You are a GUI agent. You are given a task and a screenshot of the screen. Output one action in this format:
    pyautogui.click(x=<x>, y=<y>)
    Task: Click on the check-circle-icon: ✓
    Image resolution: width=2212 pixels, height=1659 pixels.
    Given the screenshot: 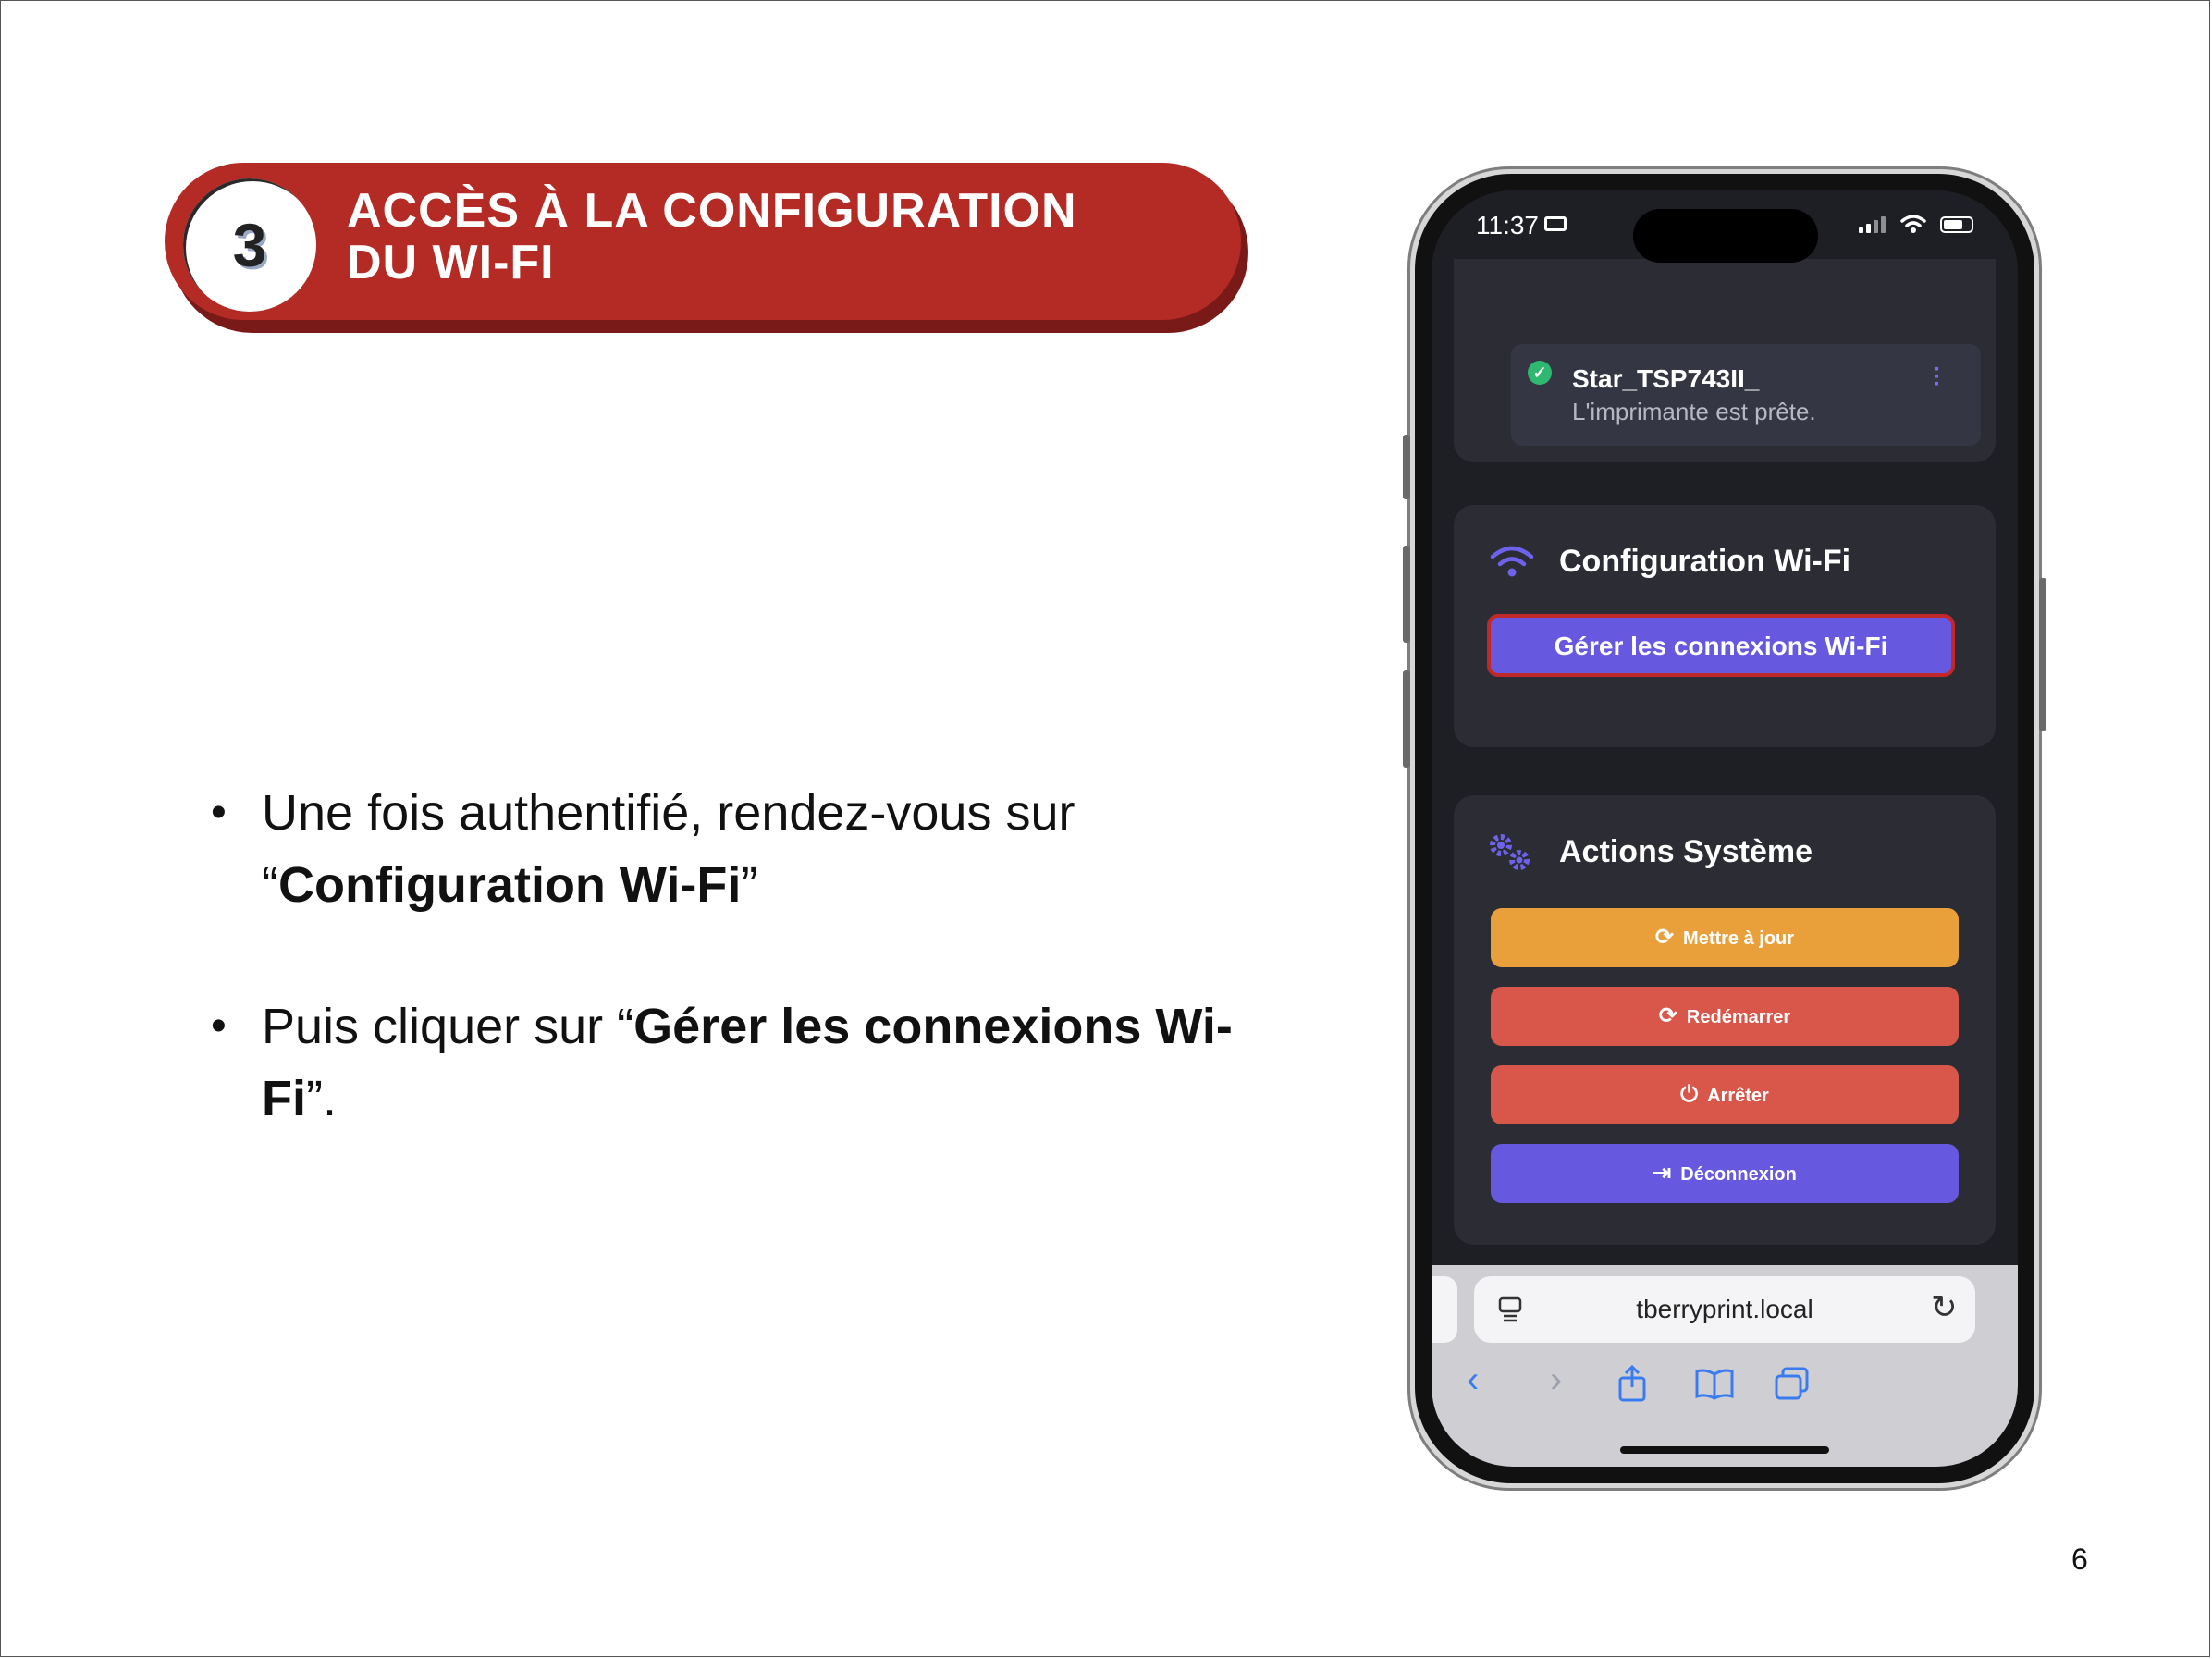 What is the action you would take?
    pyautogui.click(x=1540, y=373)
    